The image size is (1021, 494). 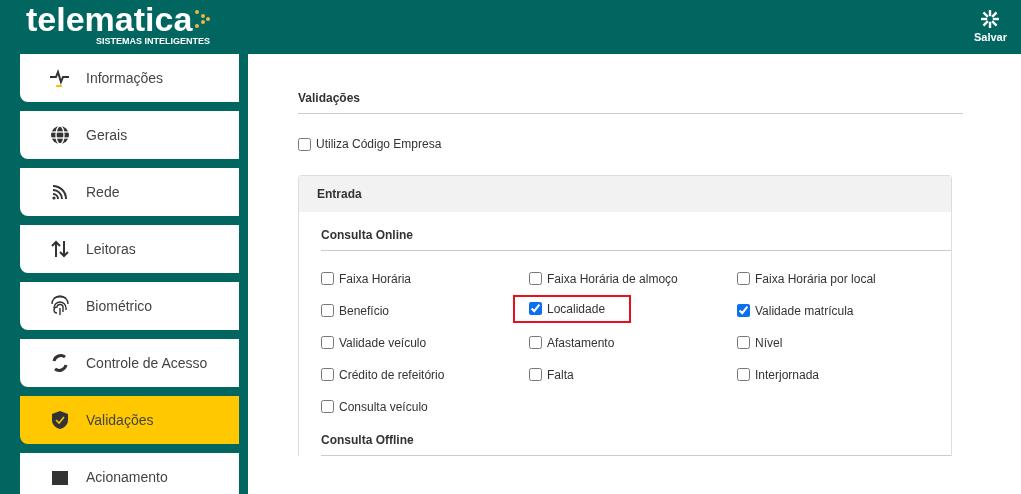 What do you see at coordinates (636, 239) in the screenshot?
I see `group-title: Consulta Online` at bounding box center [636, 239].